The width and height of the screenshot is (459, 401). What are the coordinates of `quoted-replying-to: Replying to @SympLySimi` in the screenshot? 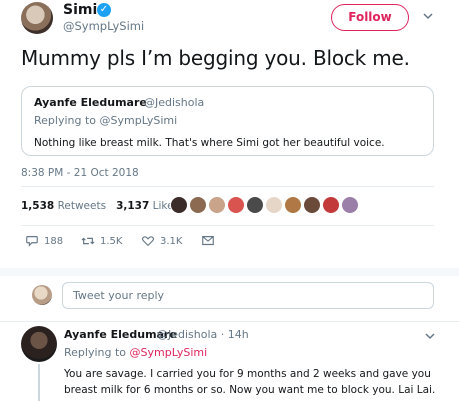 It's located at (105, 120).